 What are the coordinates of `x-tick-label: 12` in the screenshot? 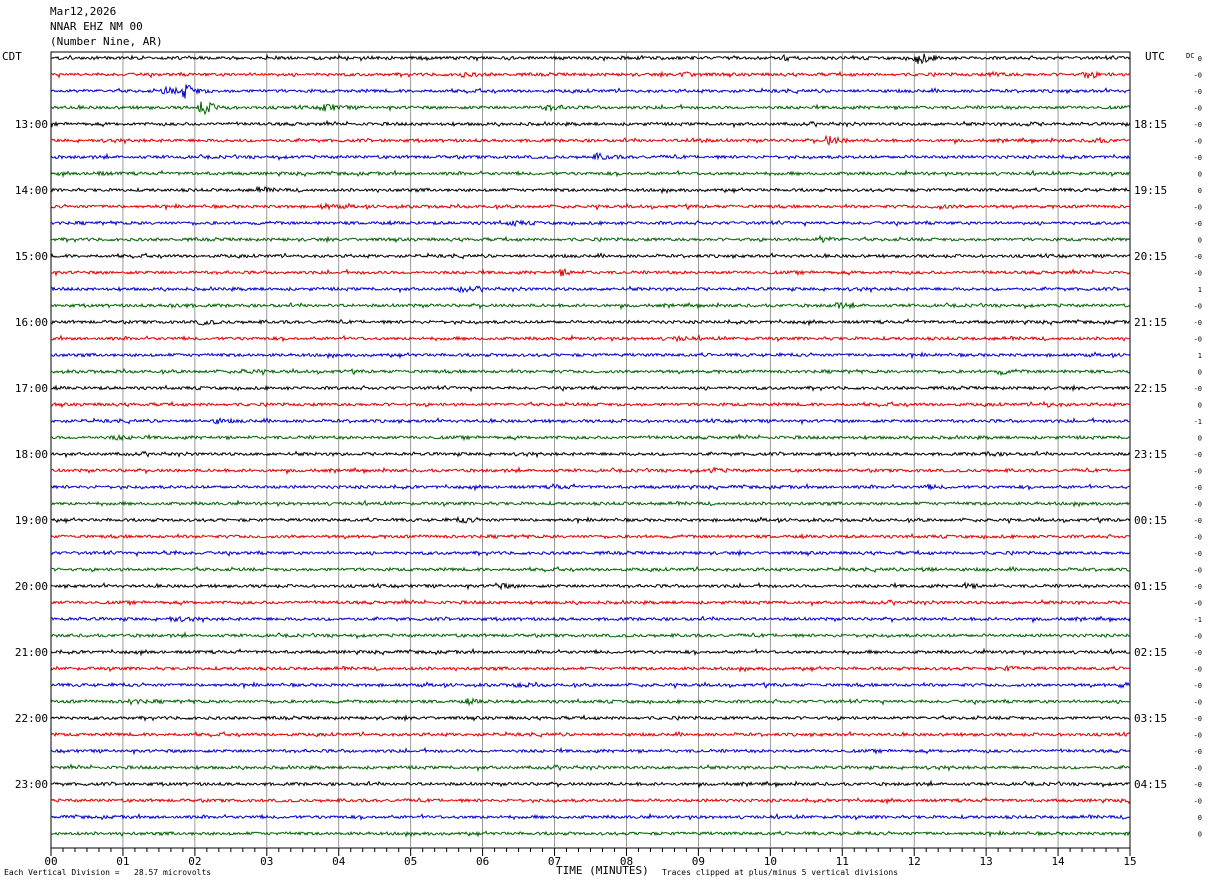 It's located at (914, 861).